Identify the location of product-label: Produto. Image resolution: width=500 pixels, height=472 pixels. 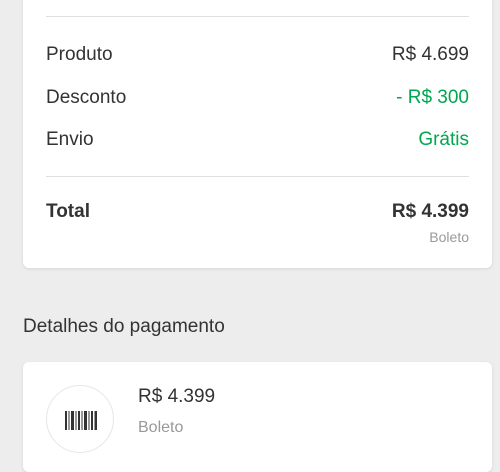
(79, 54).